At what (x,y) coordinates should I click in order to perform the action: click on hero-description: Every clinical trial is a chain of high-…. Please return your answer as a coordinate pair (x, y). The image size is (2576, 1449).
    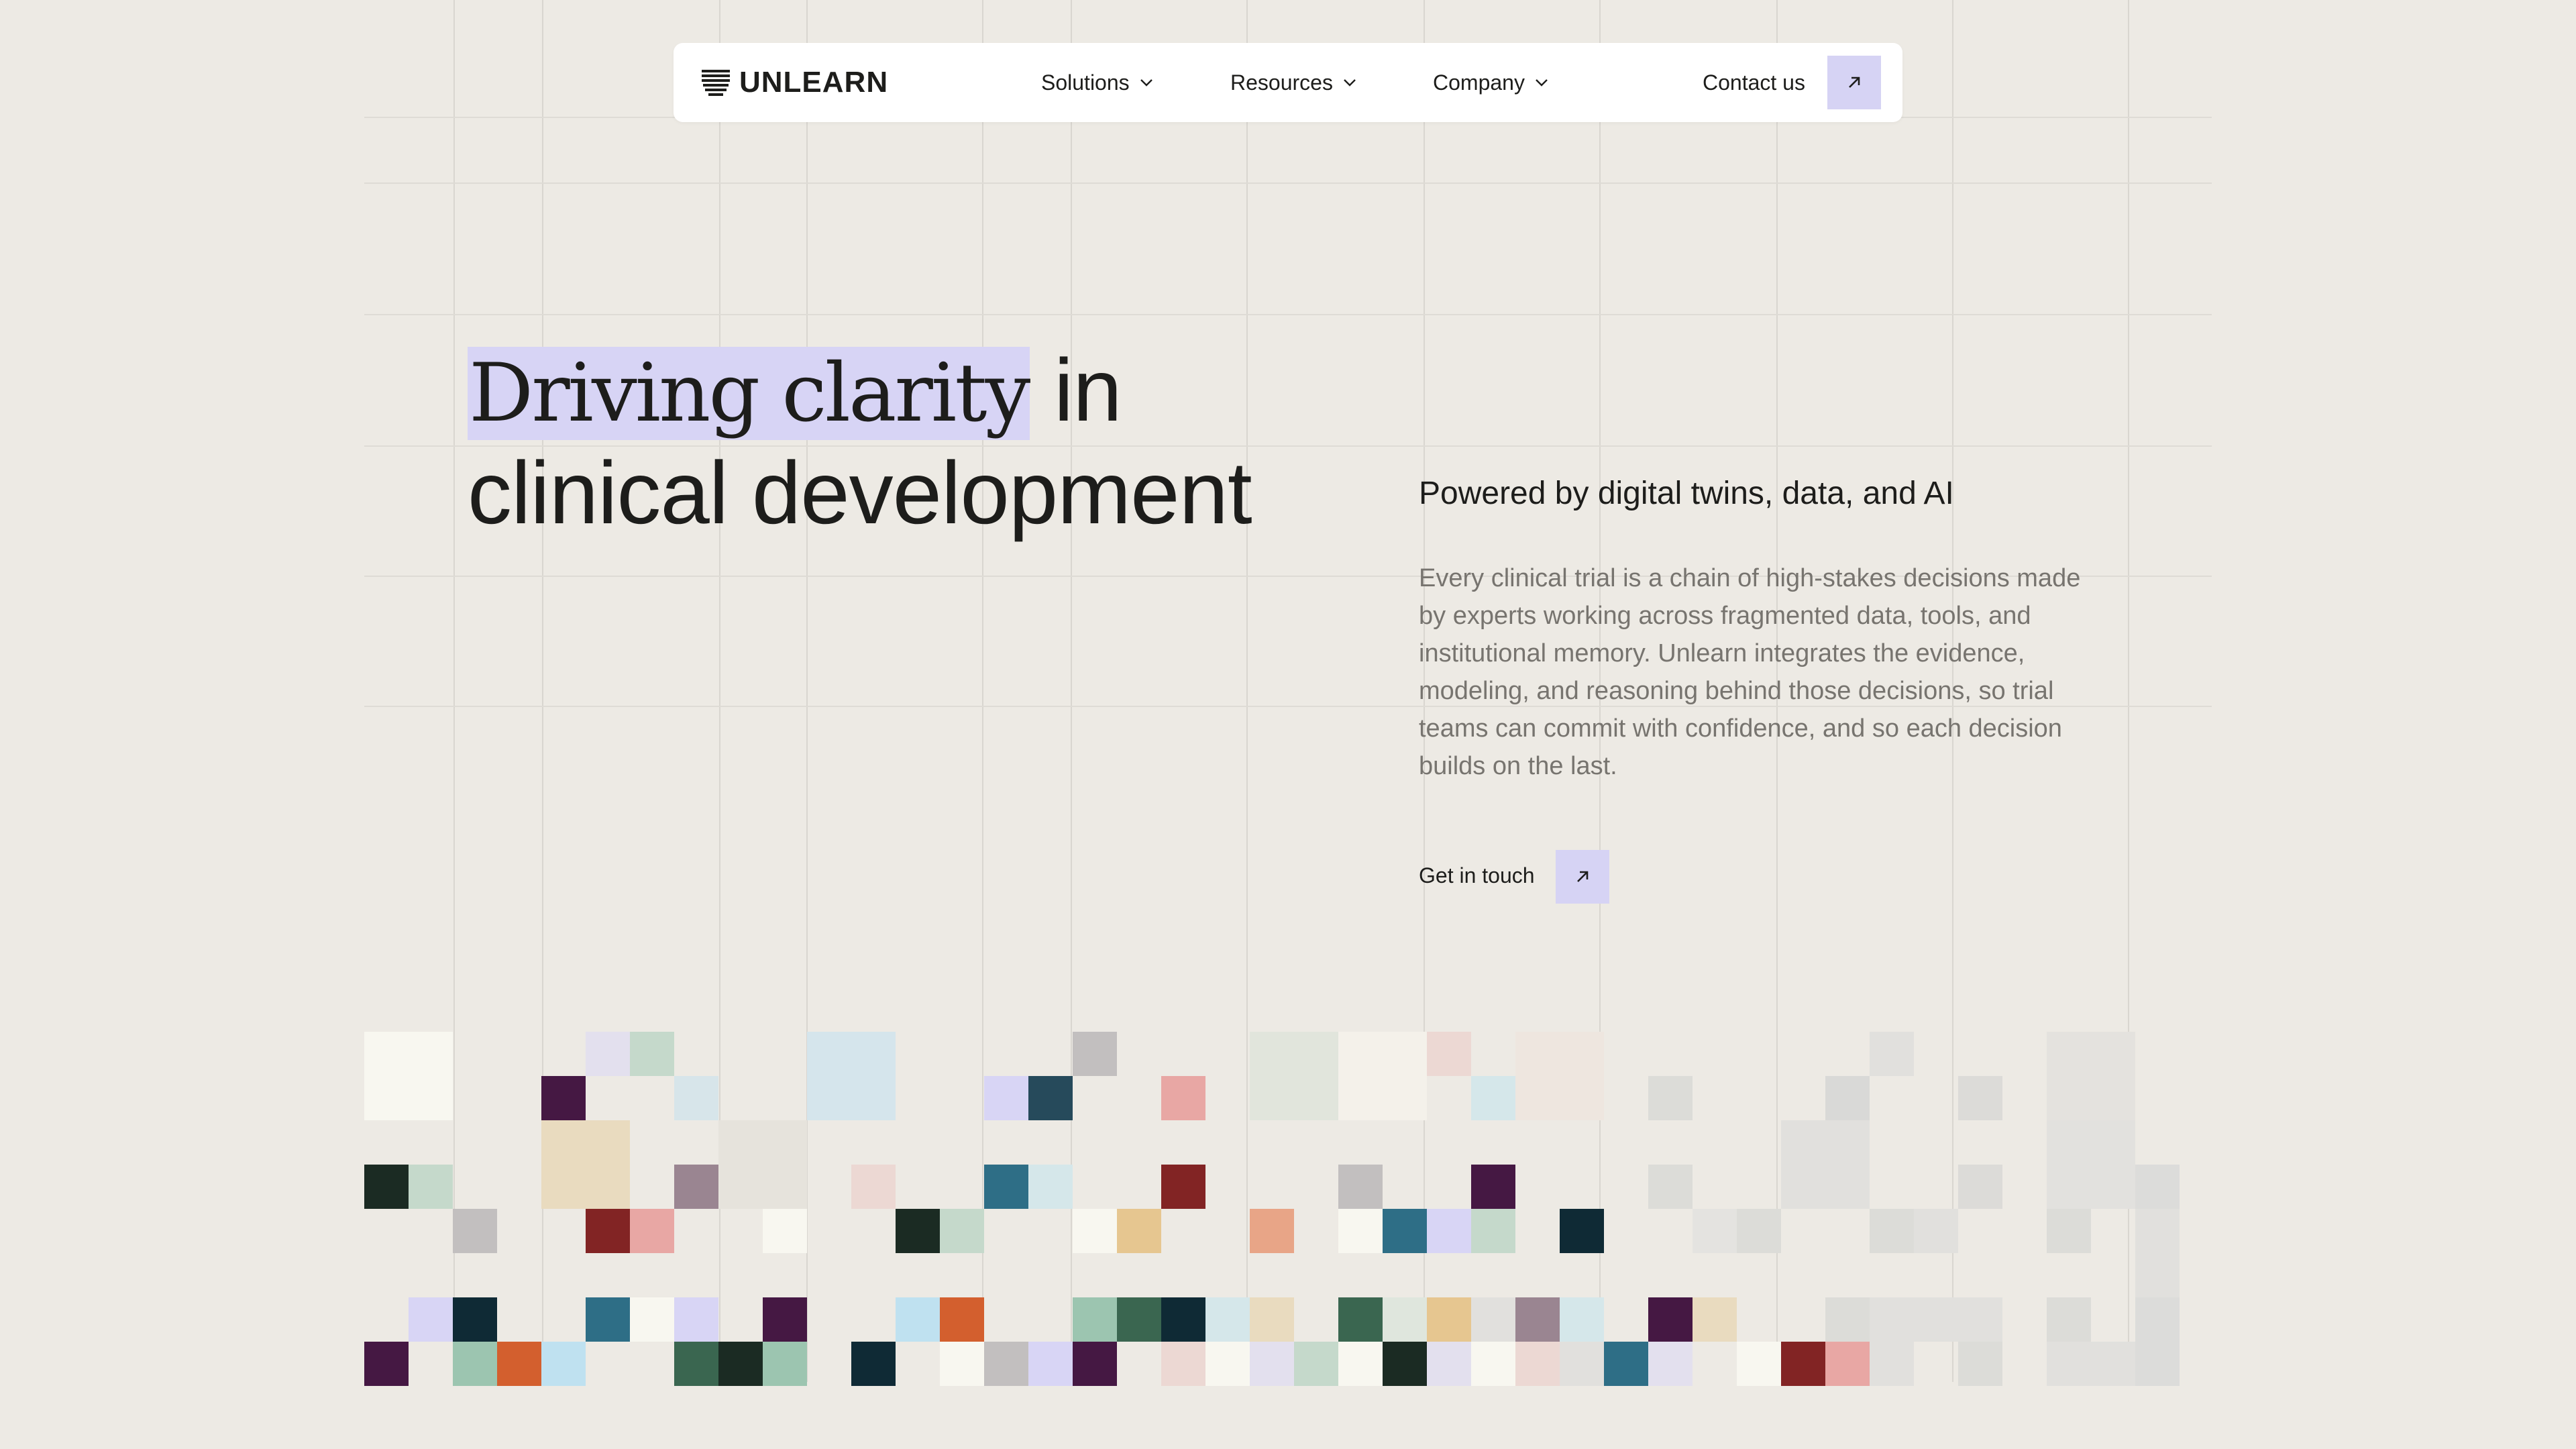
    Looking at the image, I should click on (1750, 672).